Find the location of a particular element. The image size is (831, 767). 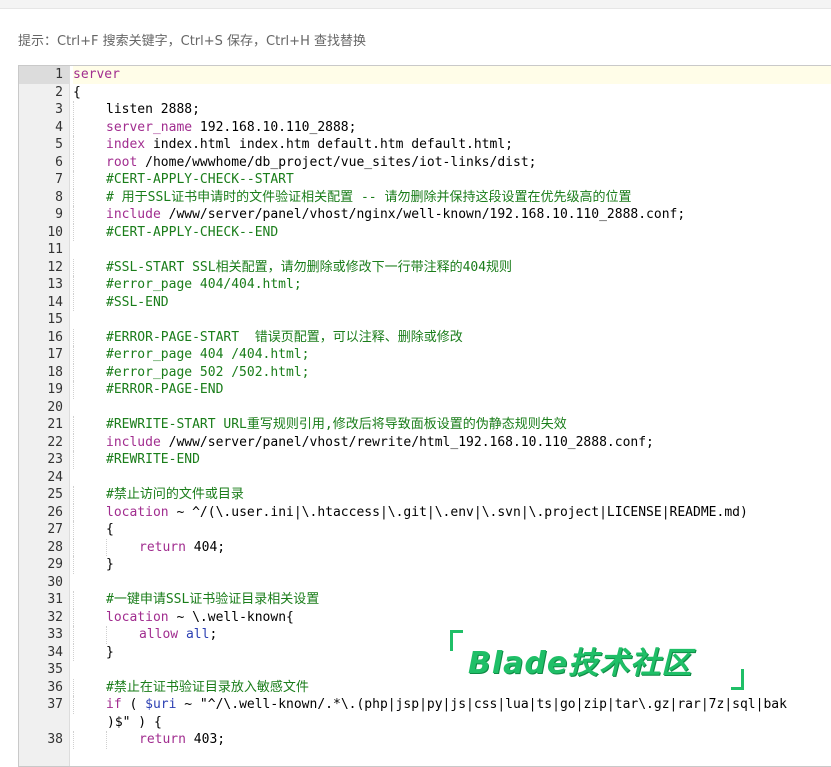

code-line: 18 #error_page 502 /502.html; is located at coordinates (425, 372).